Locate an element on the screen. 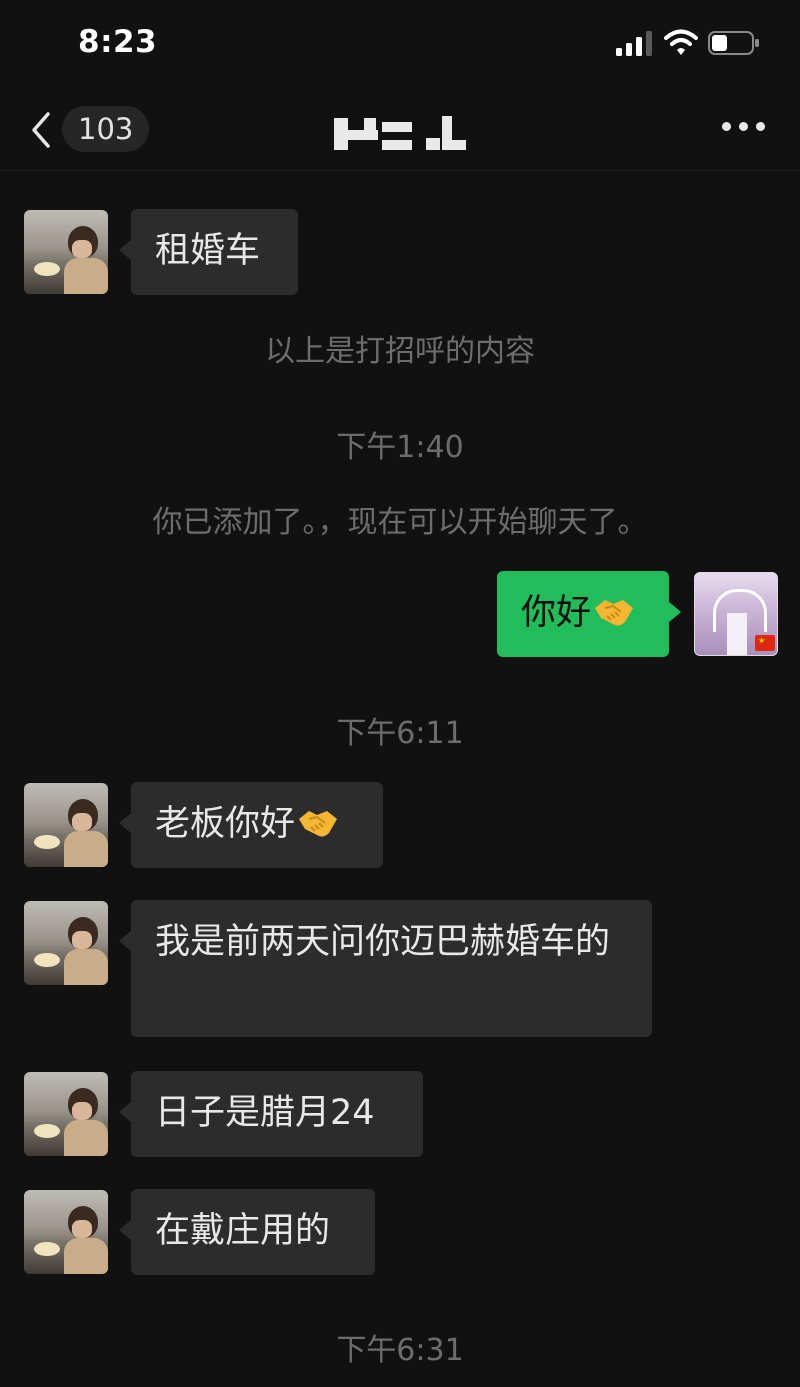 The width and height of the screenshot is (800, 1387). message-bubble: 在戴庄用的 is located at coordinates (247, 1232).